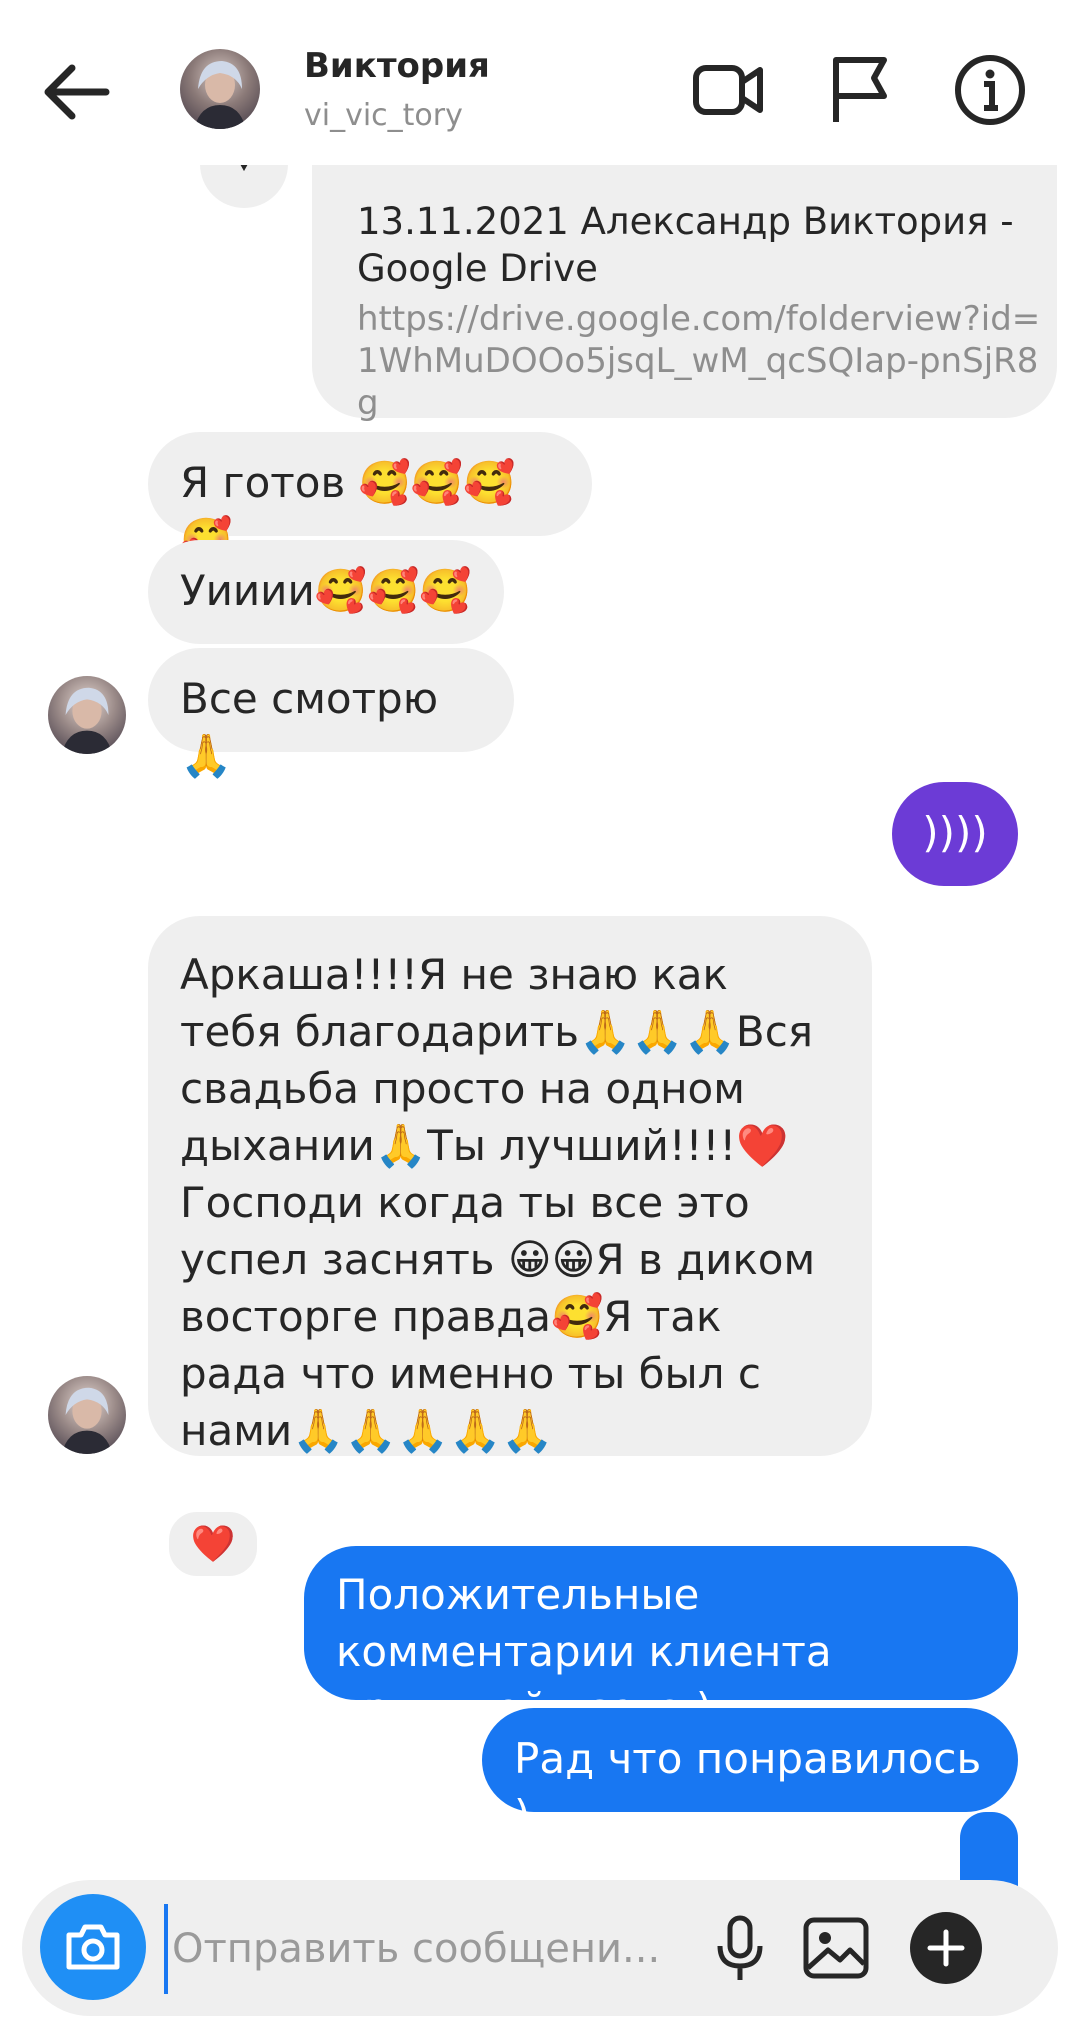  What do you see at coordinates (383, 115) in the screenshot?
I see `contact-username: vi_vic_tory` at bounding box center [383, 115].